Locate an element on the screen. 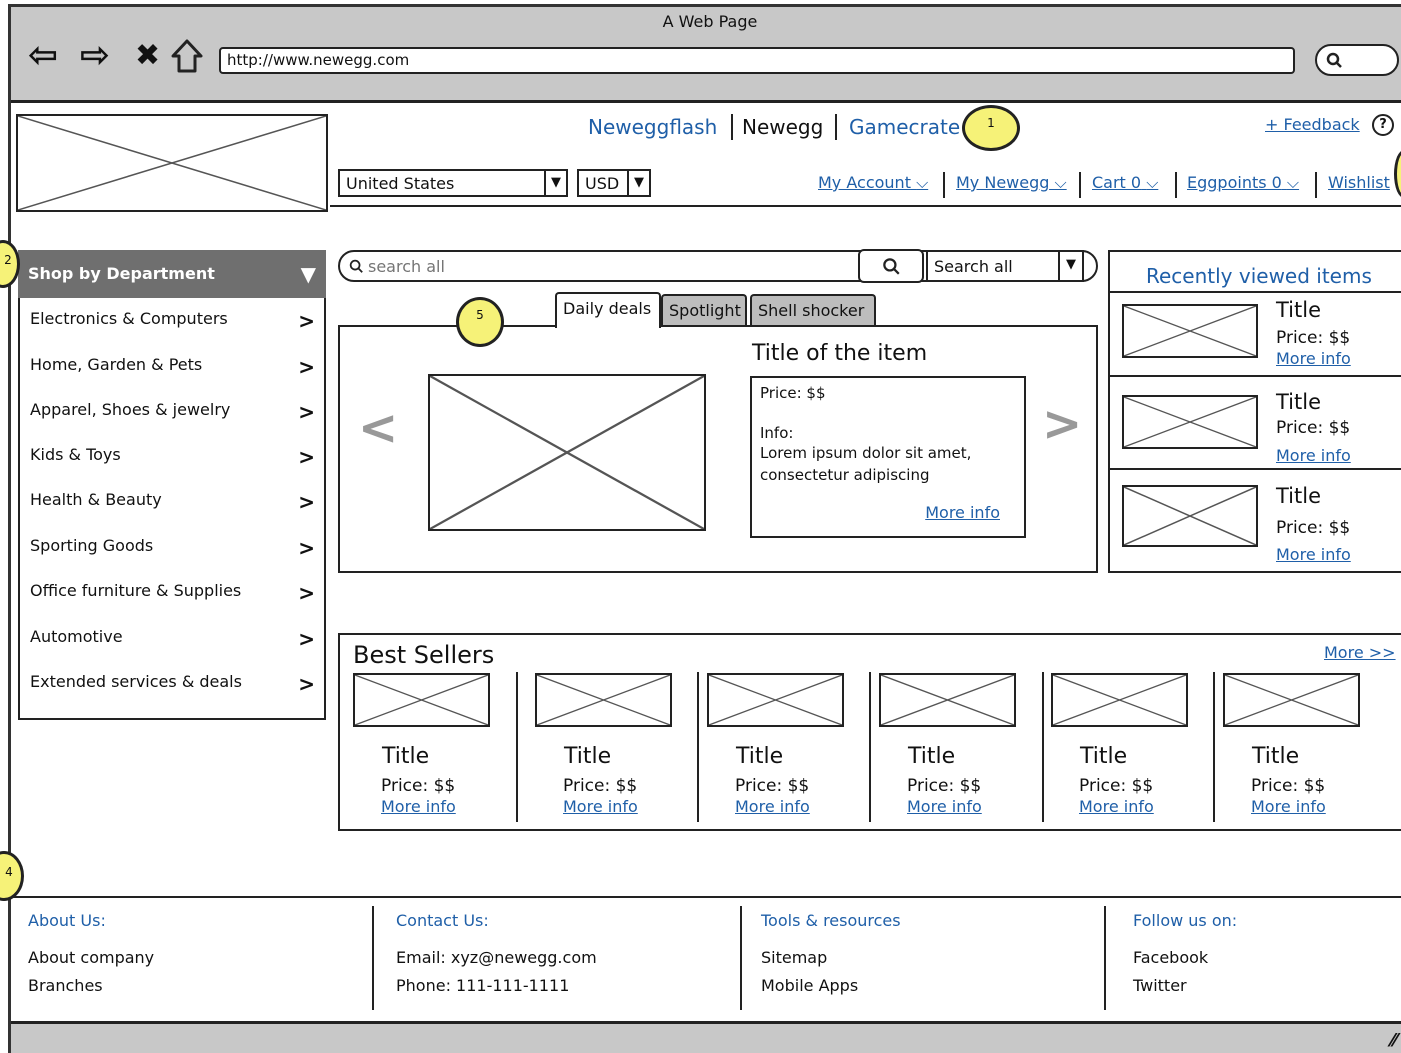  country-select: United States ▼ is located at coordinates (453, 183).